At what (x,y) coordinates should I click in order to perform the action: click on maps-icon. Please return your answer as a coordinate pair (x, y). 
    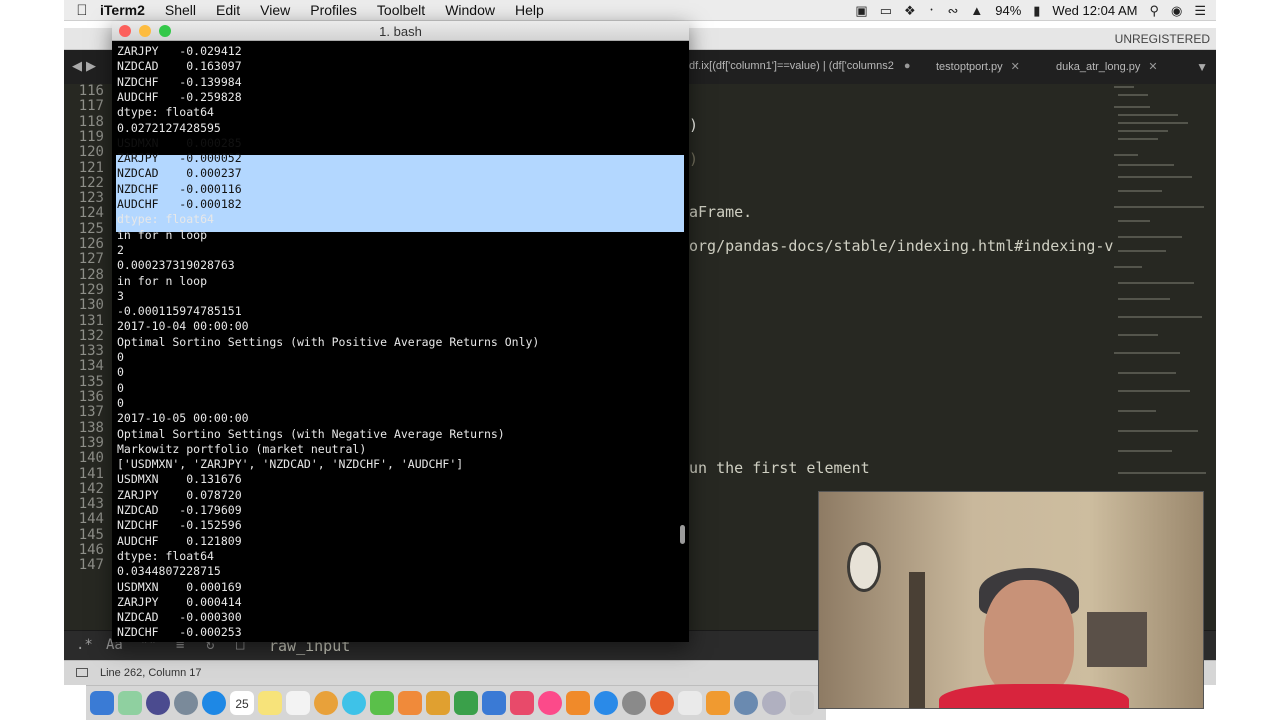
    Looking at the image, I should click on (130, 703).